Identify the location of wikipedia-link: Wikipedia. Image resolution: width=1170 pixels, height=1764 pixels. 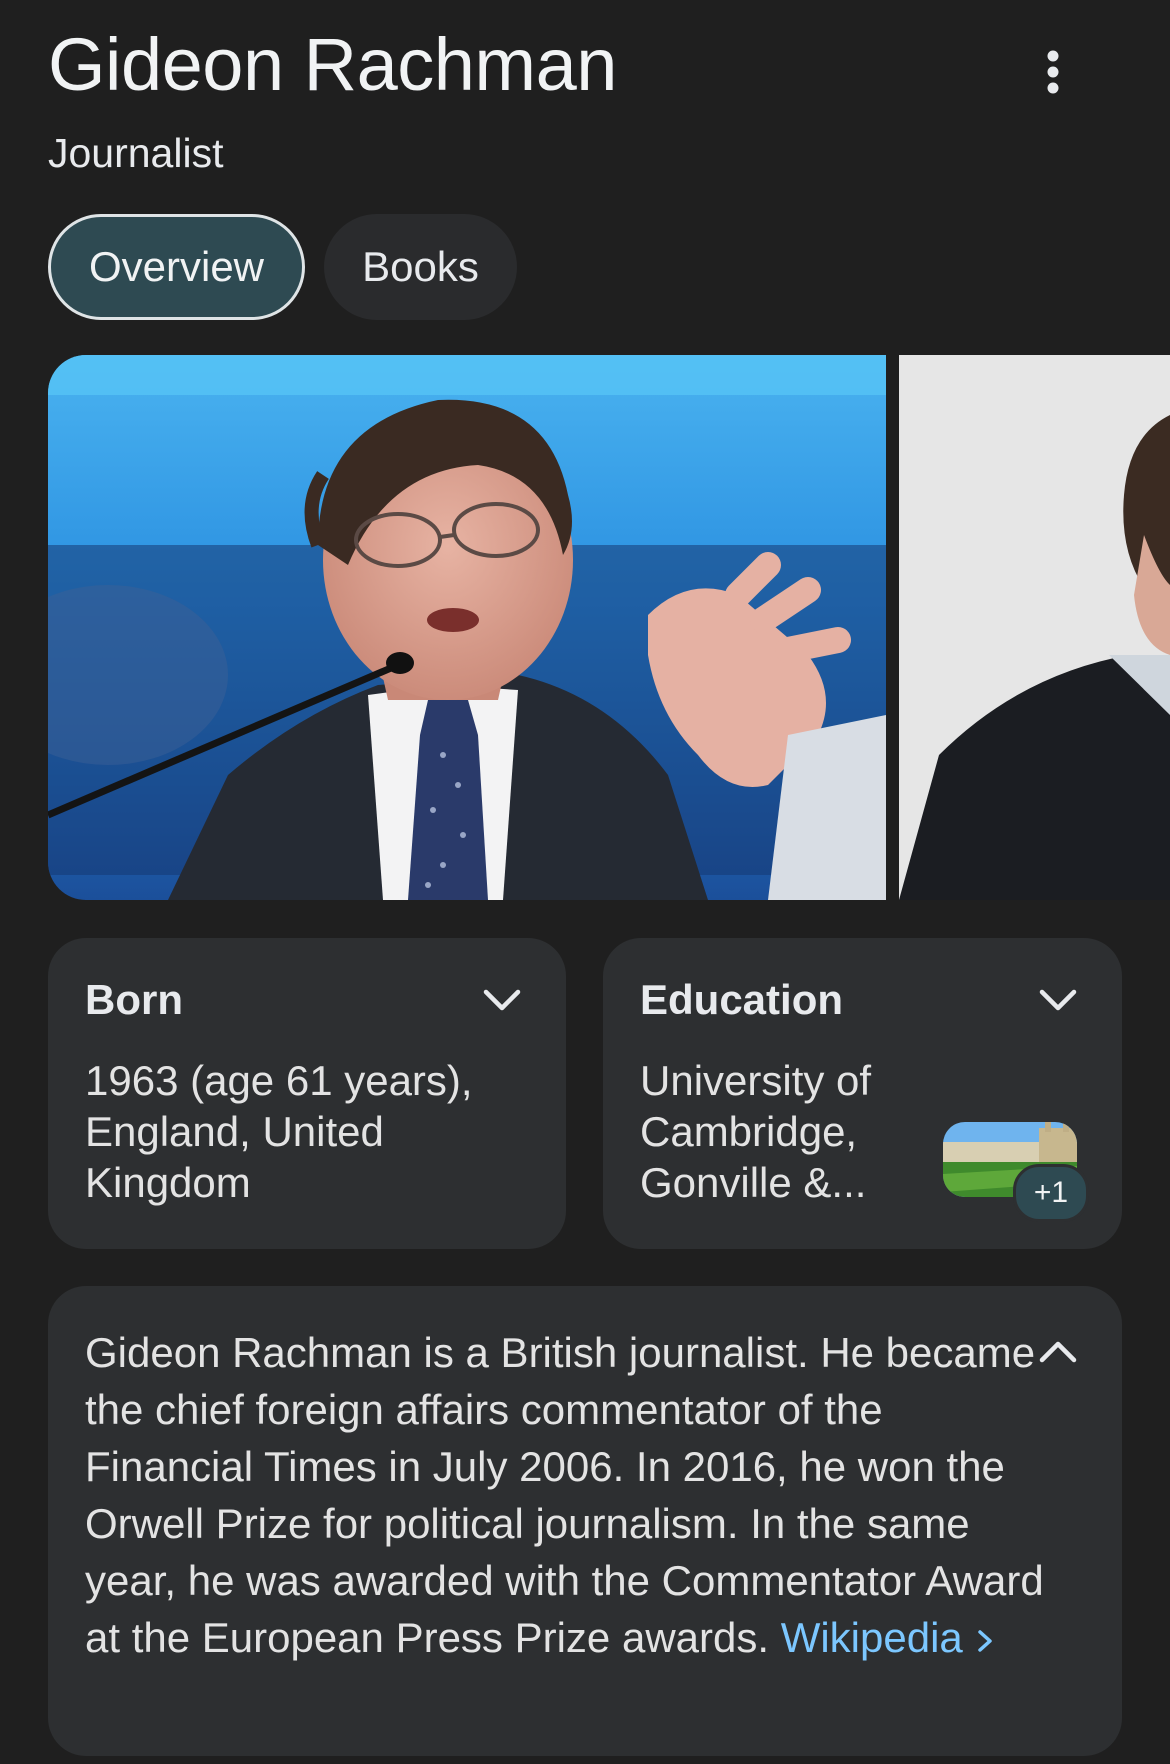
(889, 1637).